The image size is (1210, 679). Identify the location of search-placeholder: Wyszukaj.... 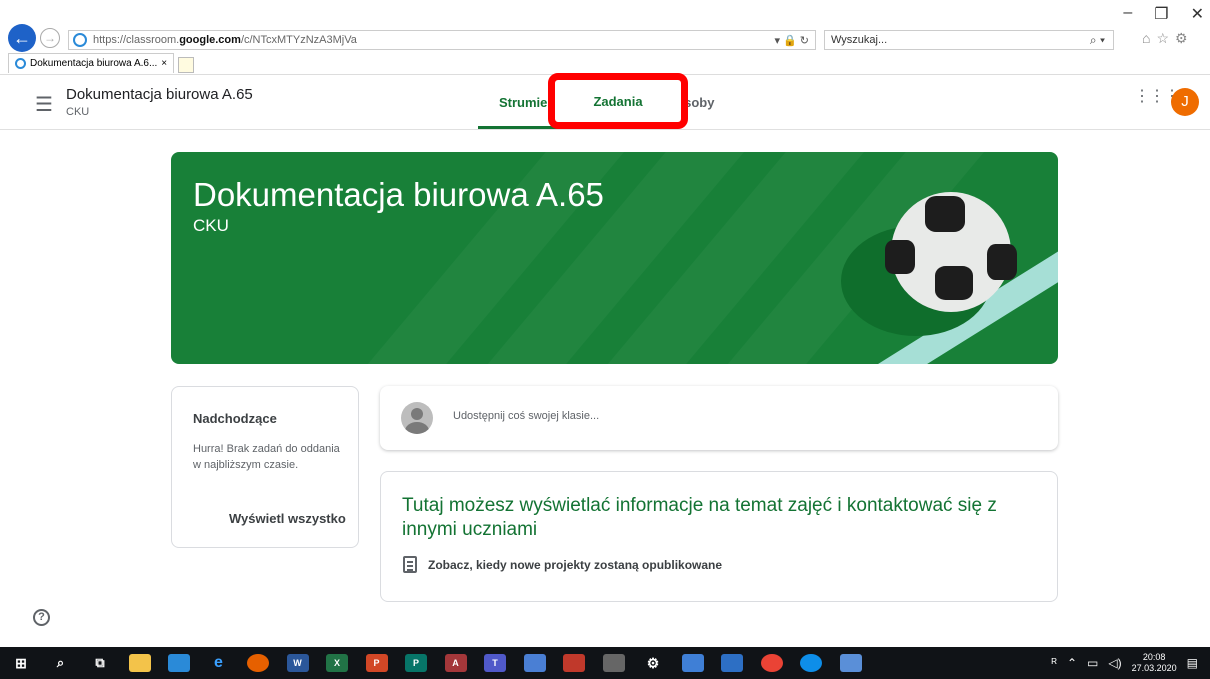
(859, 40).